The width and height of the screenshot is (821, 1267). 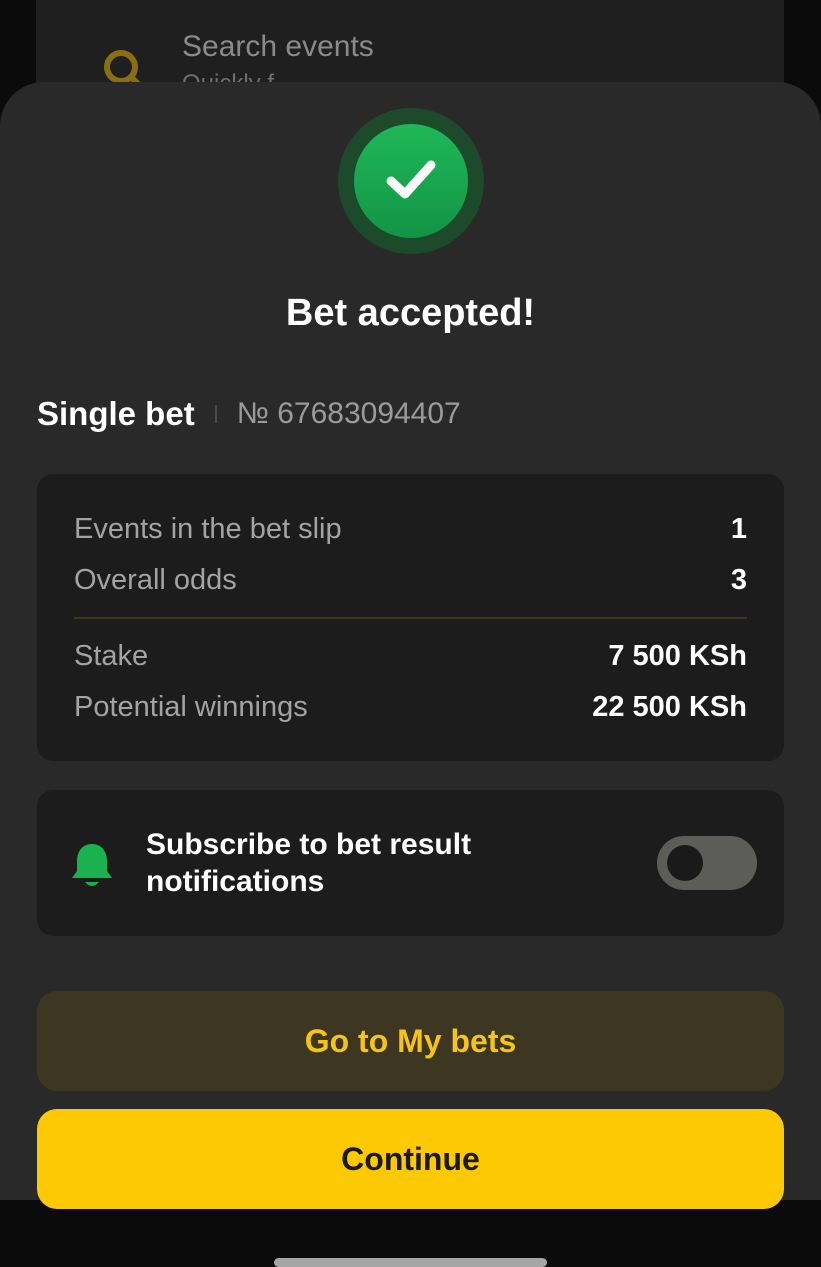 I want to click on notification-label: Subscribe to bet result notifications, so click(x=309, y=863).